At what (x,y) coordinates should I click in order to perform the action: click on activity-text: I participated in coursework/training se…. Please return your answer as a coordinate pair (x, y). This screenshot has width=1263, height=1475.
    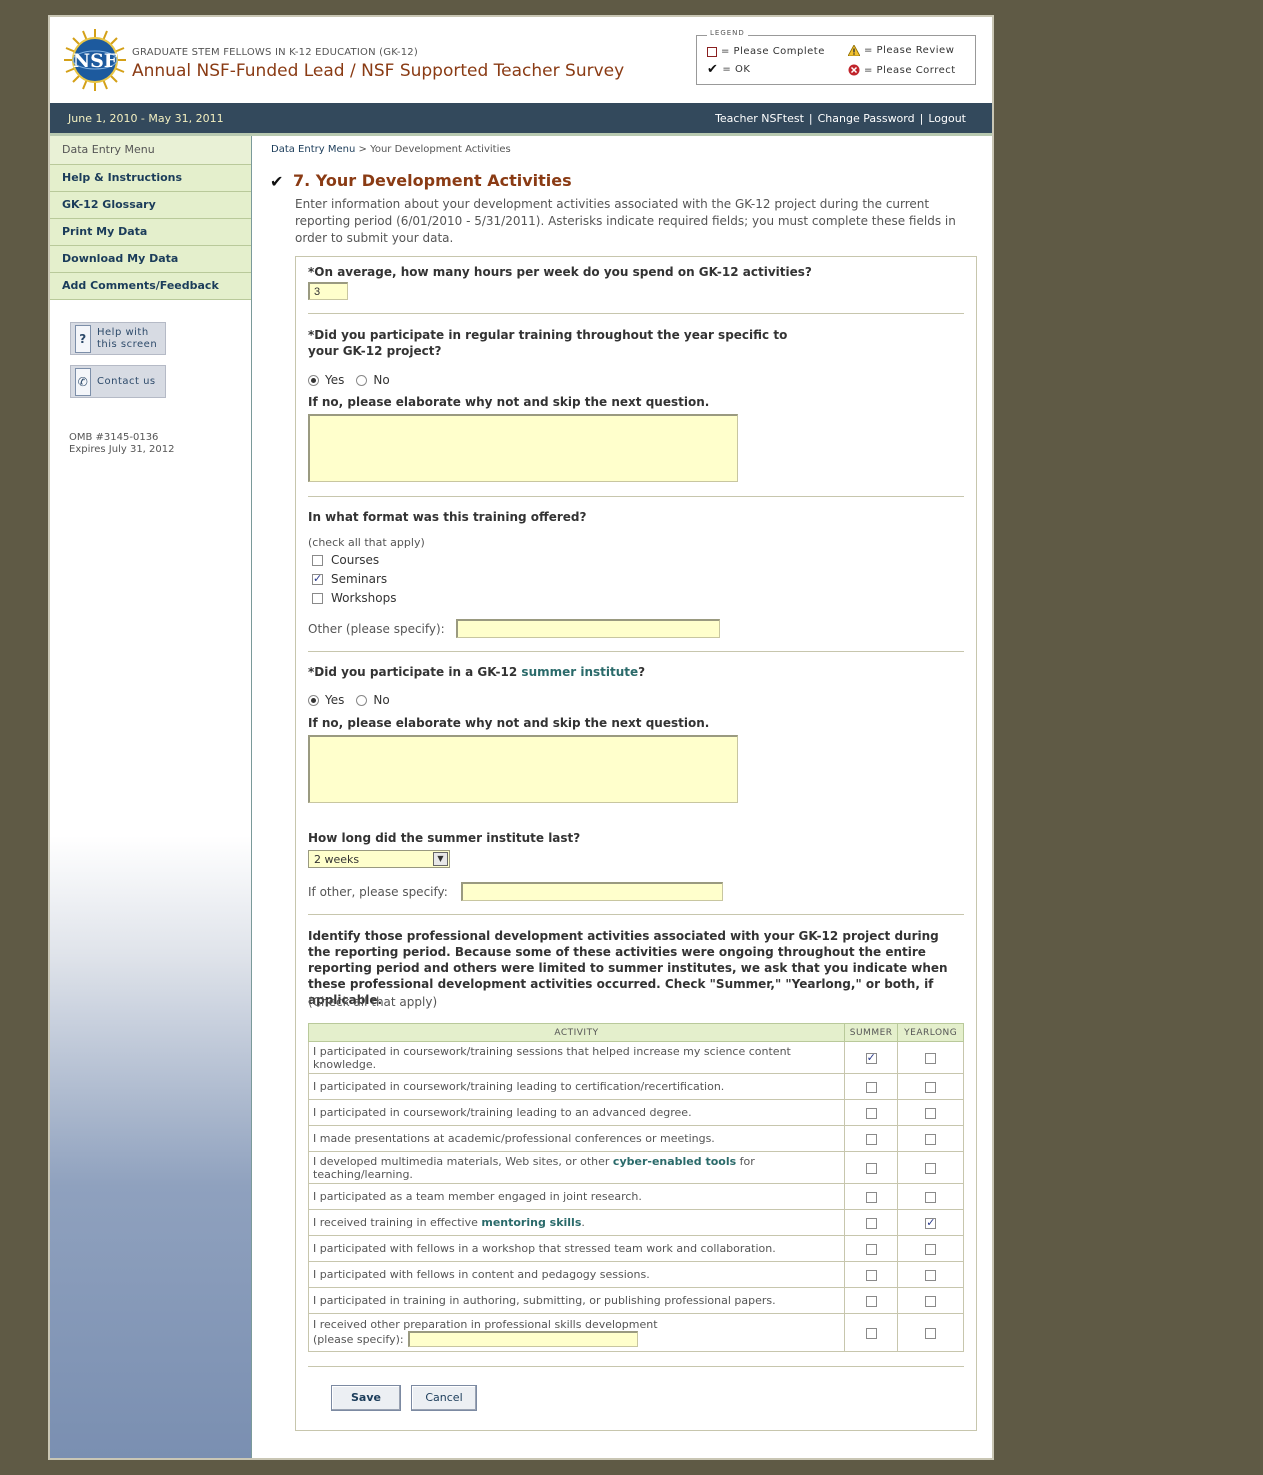
    Looking at the image, I should click on (576, 1057).